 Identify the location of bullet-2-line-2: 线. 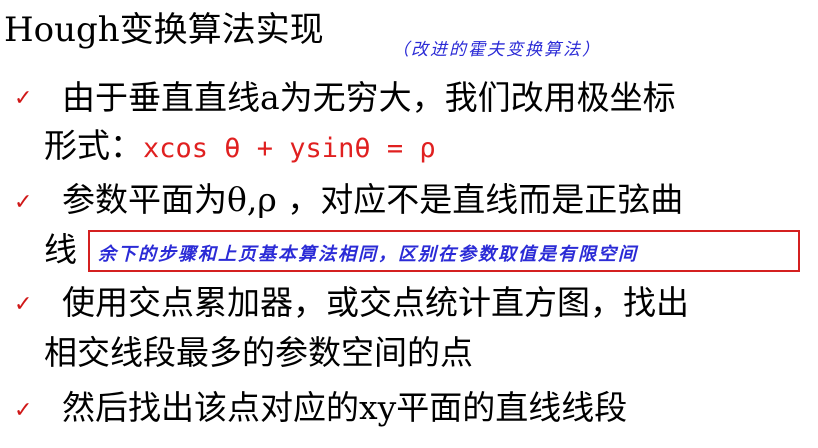
(60, 249).